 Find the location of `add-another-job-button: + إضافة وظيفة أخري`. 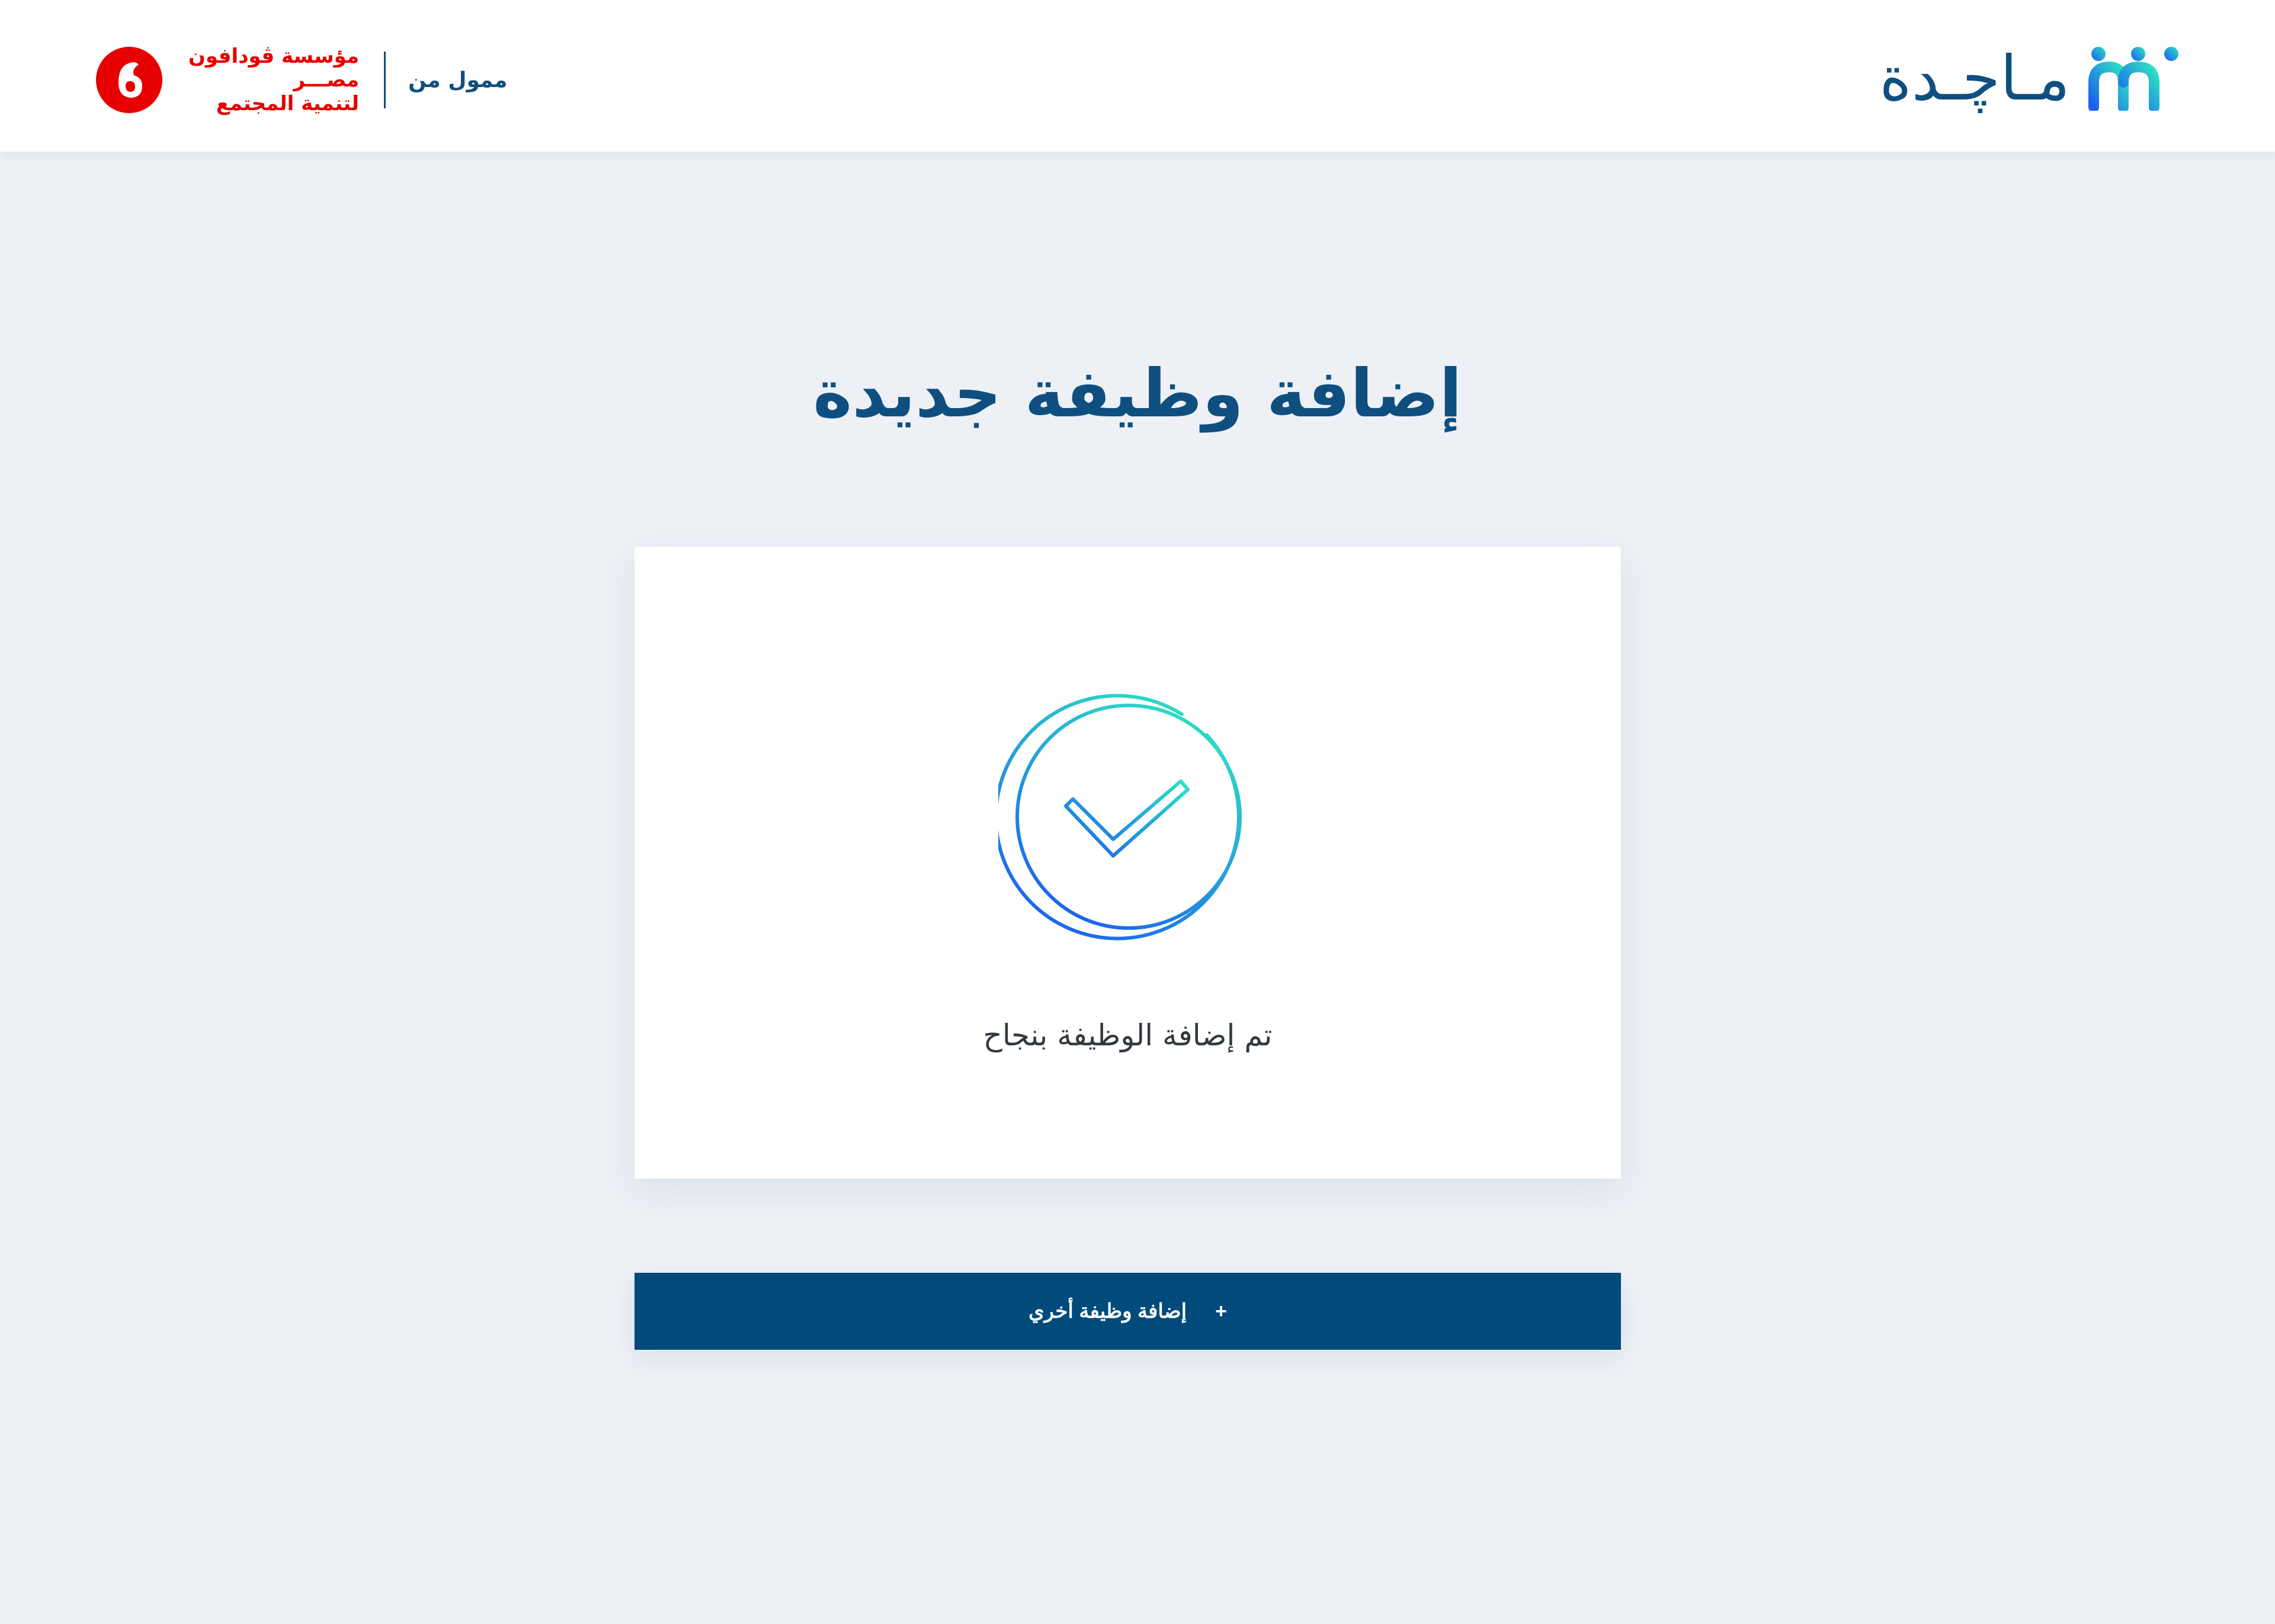

add-another-job-button: + إضافة وظيفة أخري is located at coordinates (1128, 1311).